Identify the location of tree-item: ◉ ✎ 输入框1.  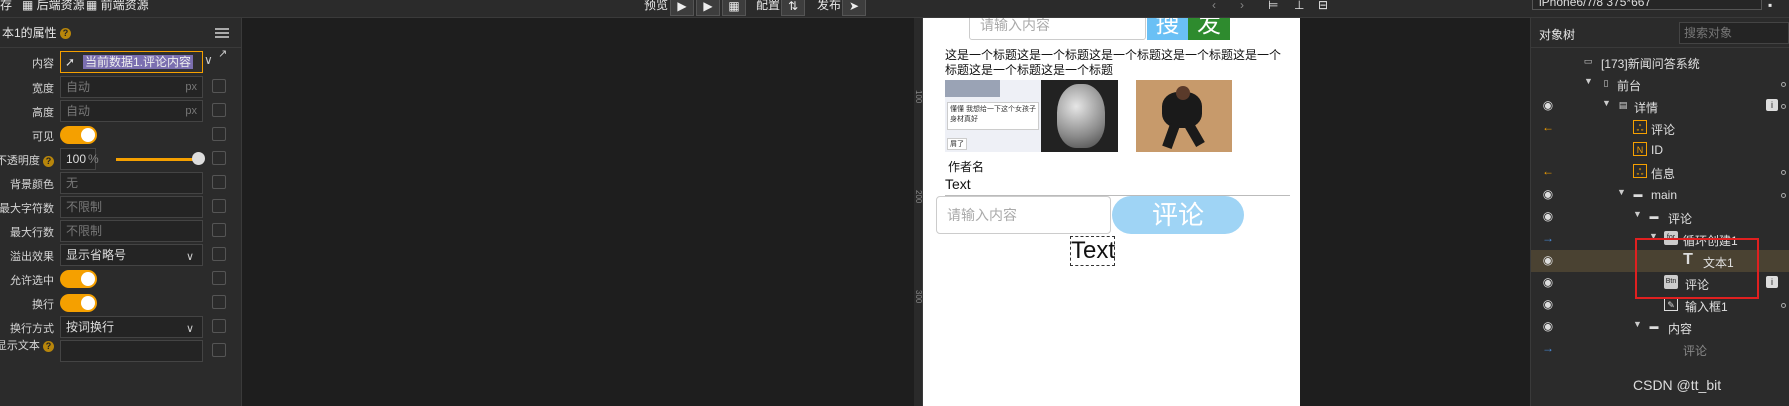
(1660, 305).